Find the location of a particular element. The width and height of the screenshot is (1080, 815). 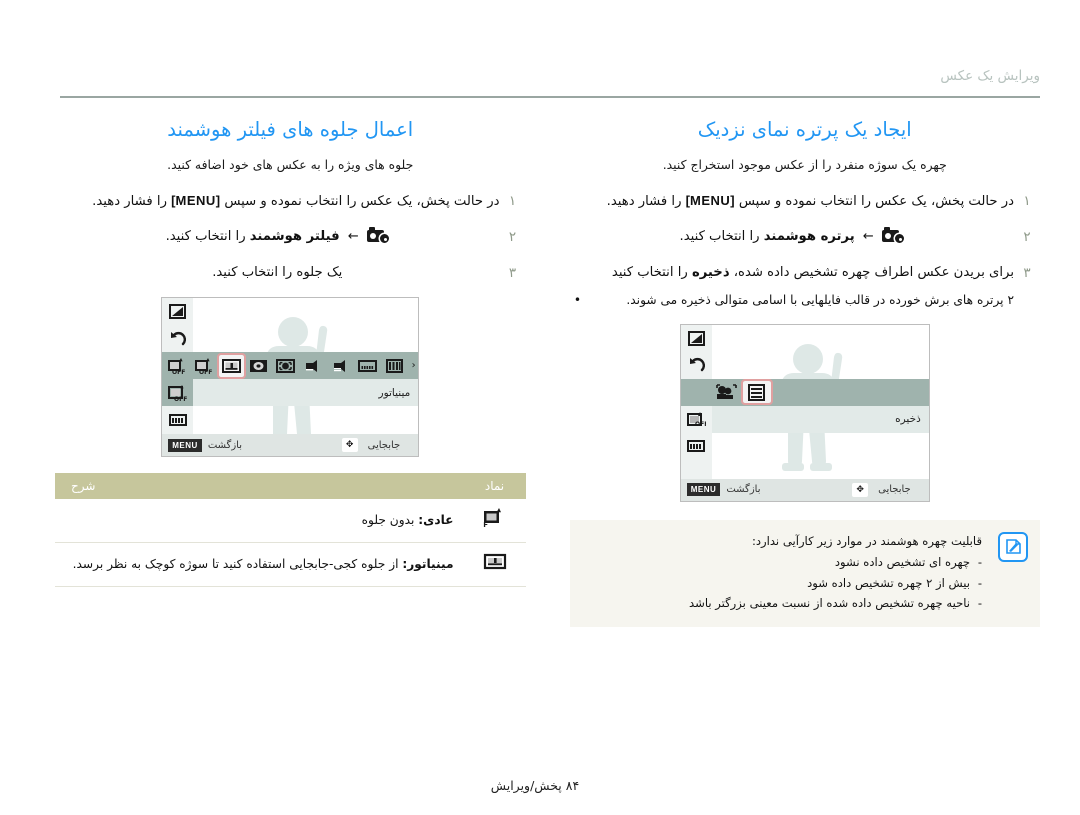

table-header-row: نماد شرح is located at coordinates (290, 486).